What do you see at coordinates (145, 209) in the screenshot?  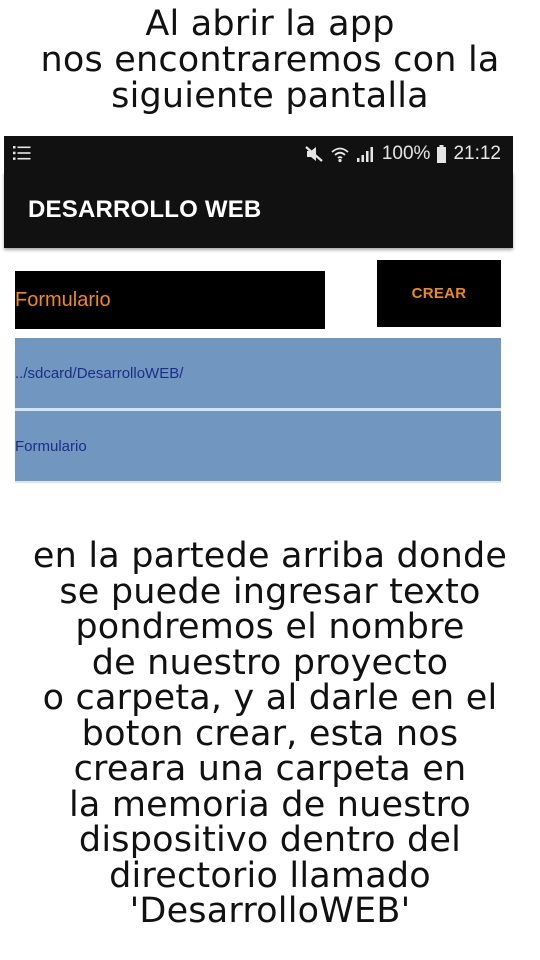 I see `app-title: DESARROLLO WEB` at bounding box center [145, 209].